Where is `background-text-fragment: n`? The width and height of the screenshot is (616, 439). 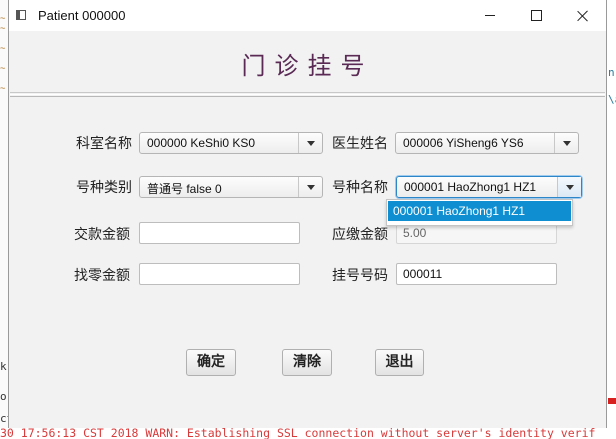 background-text-fragment: n is located at coordinates (611, 72).